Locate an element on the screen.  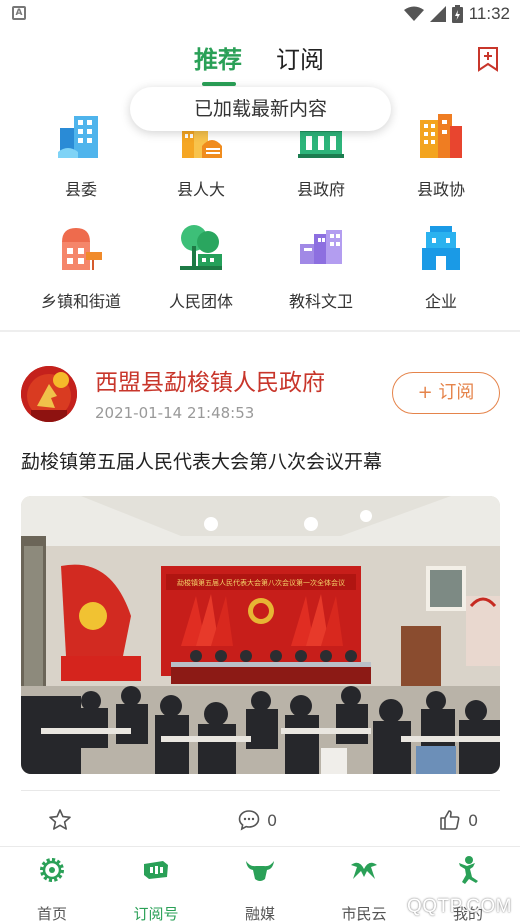
category-label: 县政协 is located at coordinates (440, 189).